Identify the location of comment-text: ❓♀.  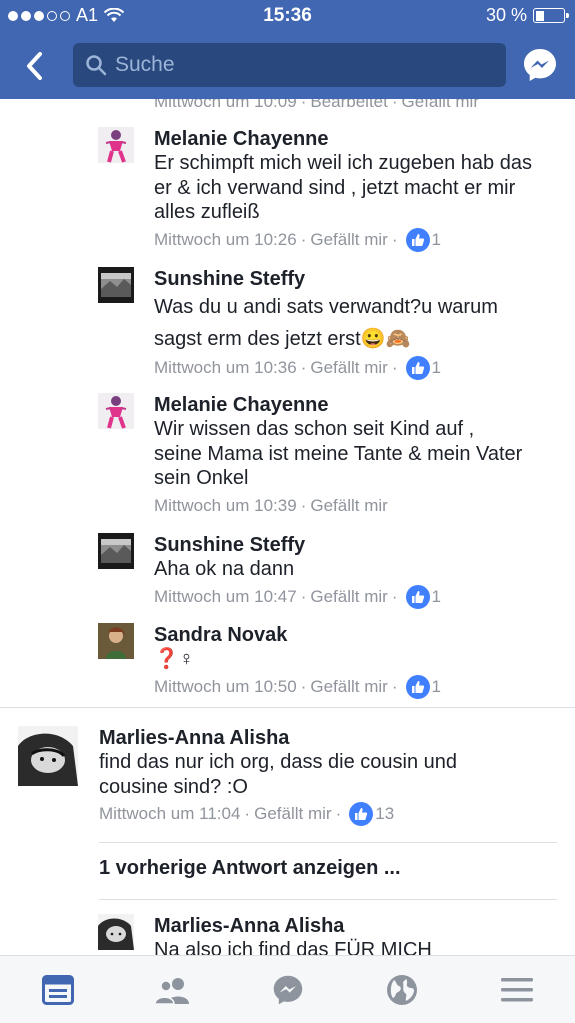
(174, 659).